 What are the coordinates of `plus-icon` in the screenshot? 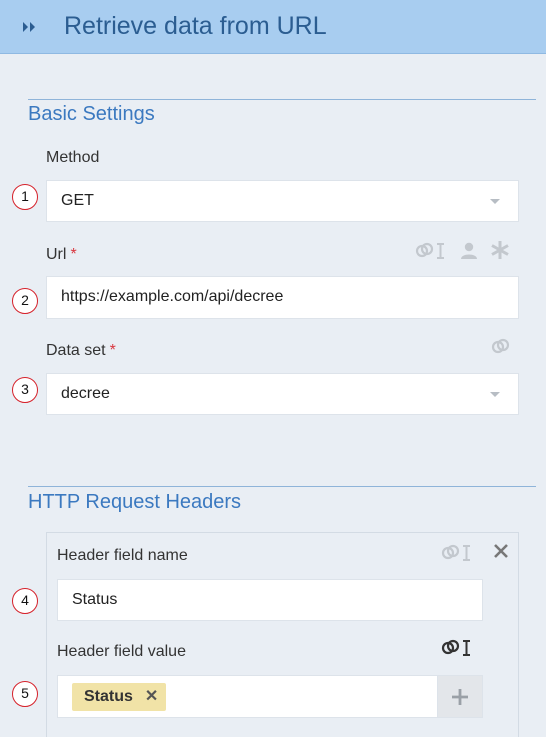 It's located at (460, 697).